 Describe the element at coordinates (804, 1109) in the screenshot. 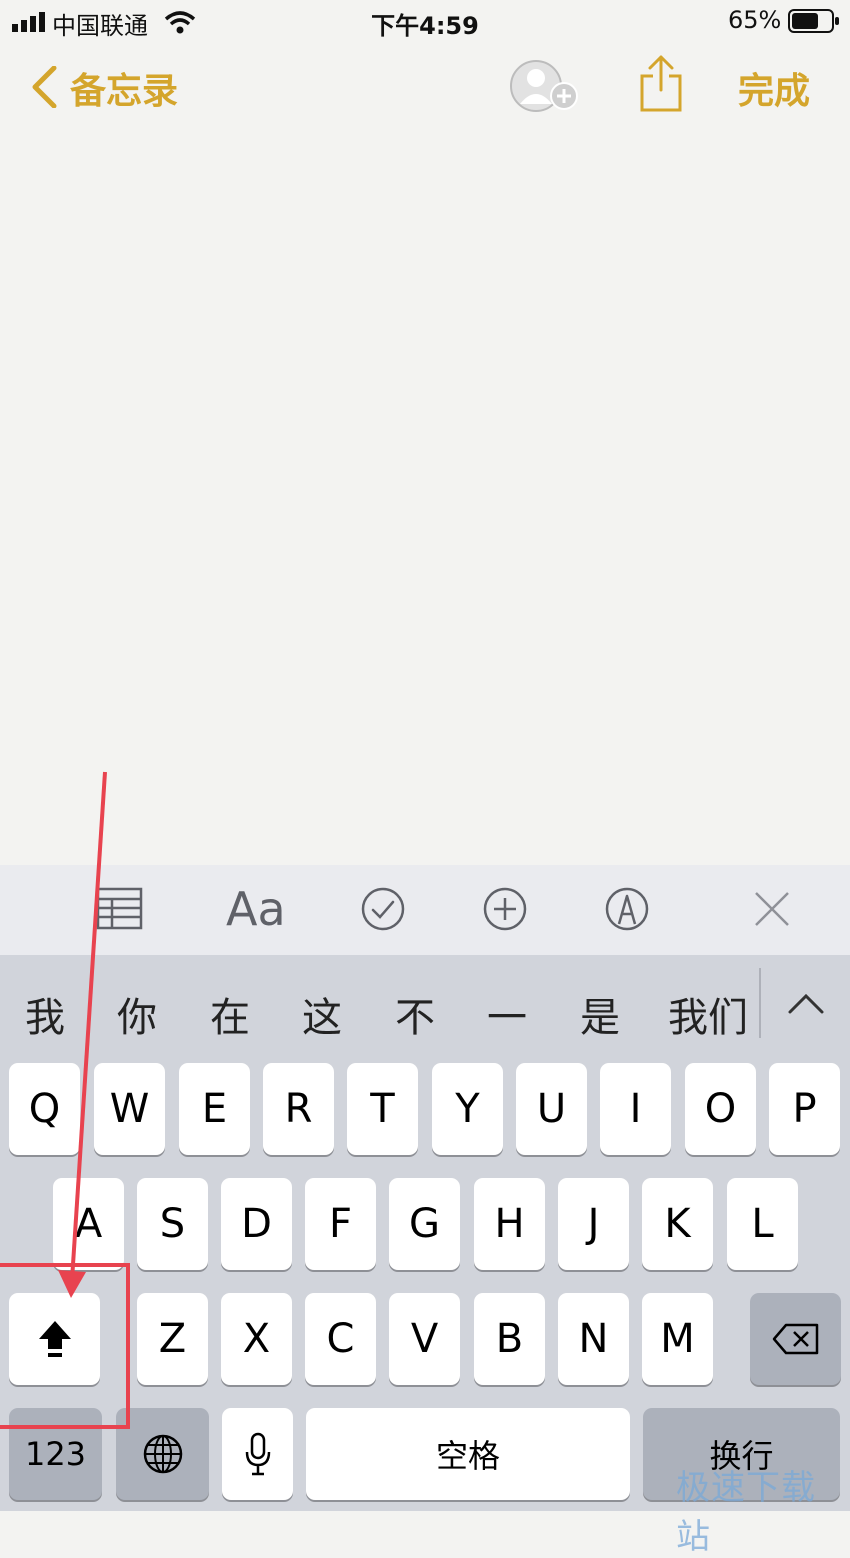

I see `key-p: P` at that location.